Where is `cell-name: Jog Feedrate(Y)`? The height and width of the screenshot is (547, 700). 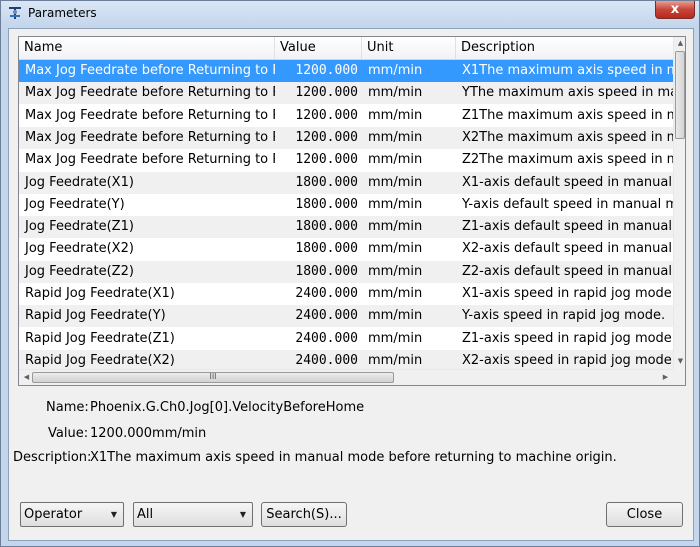 cell-name: Jog Feedrate(Y) is located at coordinates (75, 204).